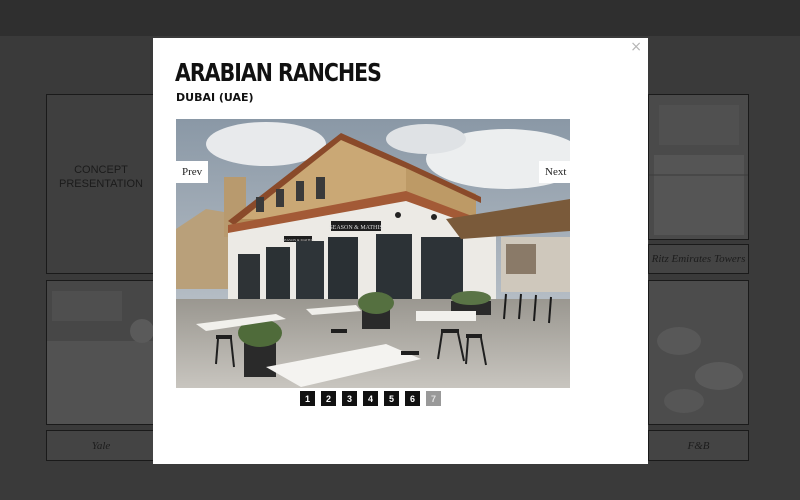 The height and width of the screenshot is (500, 800). Describe the element at coordinates (307, 398) in the screenshot. I see `page-button: 1` at that location.